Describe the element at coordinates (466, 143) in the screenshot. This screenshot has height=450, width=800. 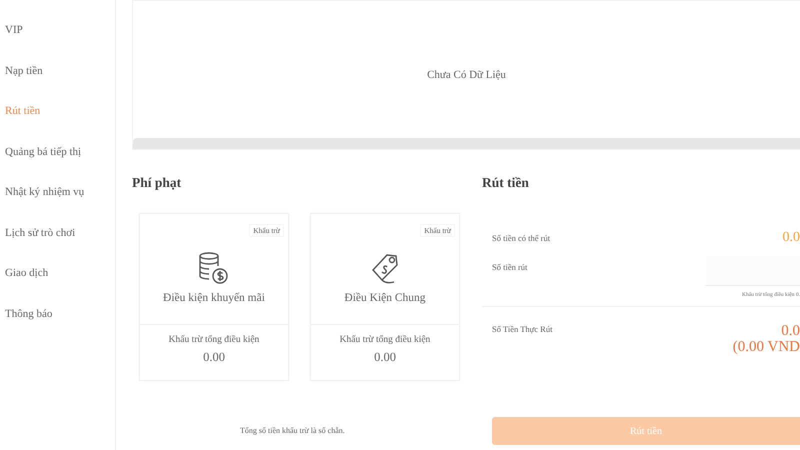
I see `scrollbar` at that location.